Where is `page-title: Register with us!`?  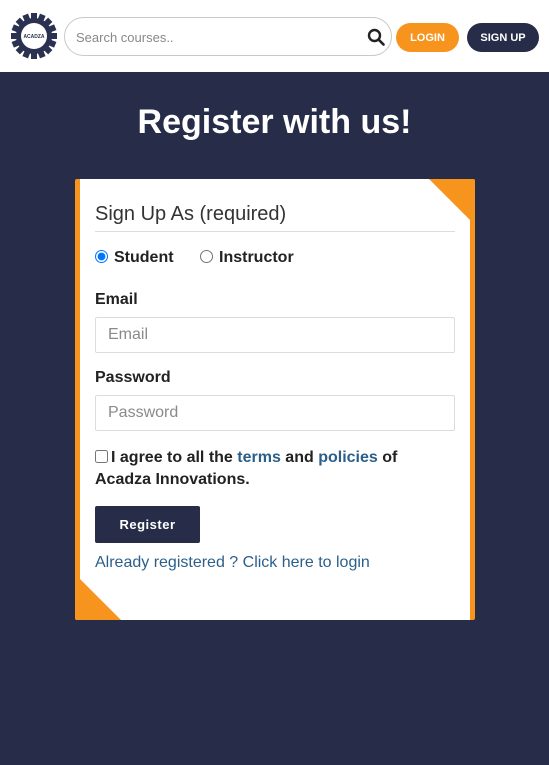 page-title: Register with us! is located at coordinates (274, 122).